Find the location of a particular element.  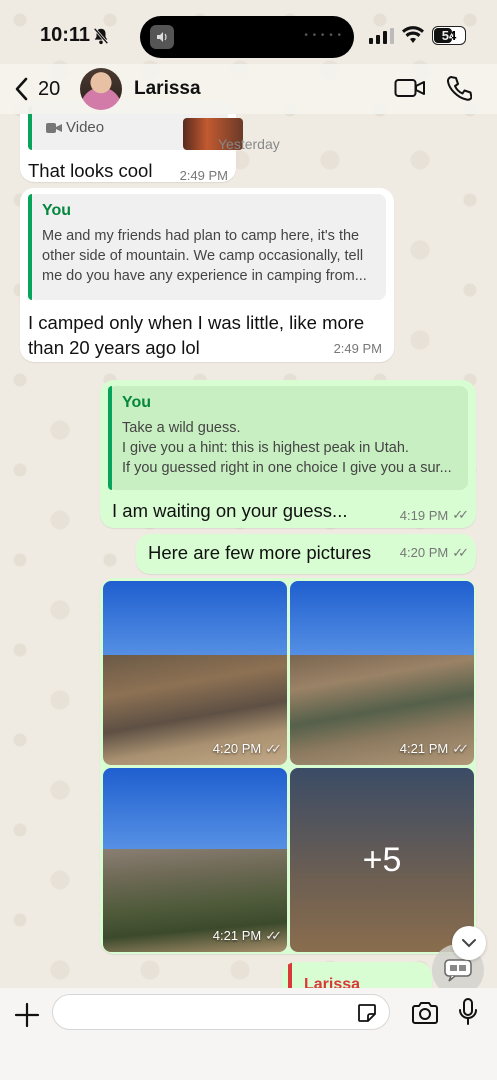

message-time: 4:20 PM is located at coordinates (424, 552).